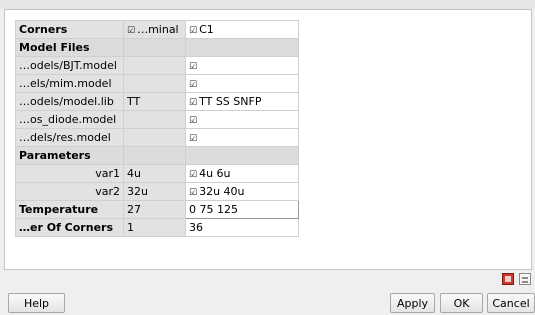  I want to click on corner-cell: 36, so click(242, 227).